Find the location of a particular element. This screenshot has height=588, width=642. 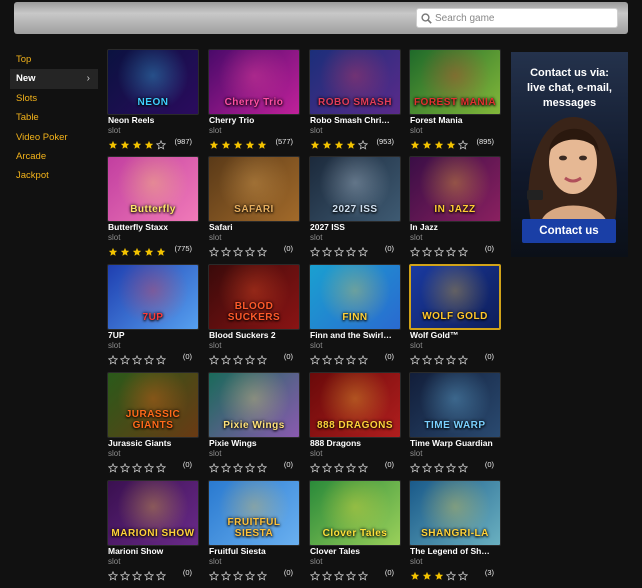

star-rating: (895) is located at coordinates (456, 143).